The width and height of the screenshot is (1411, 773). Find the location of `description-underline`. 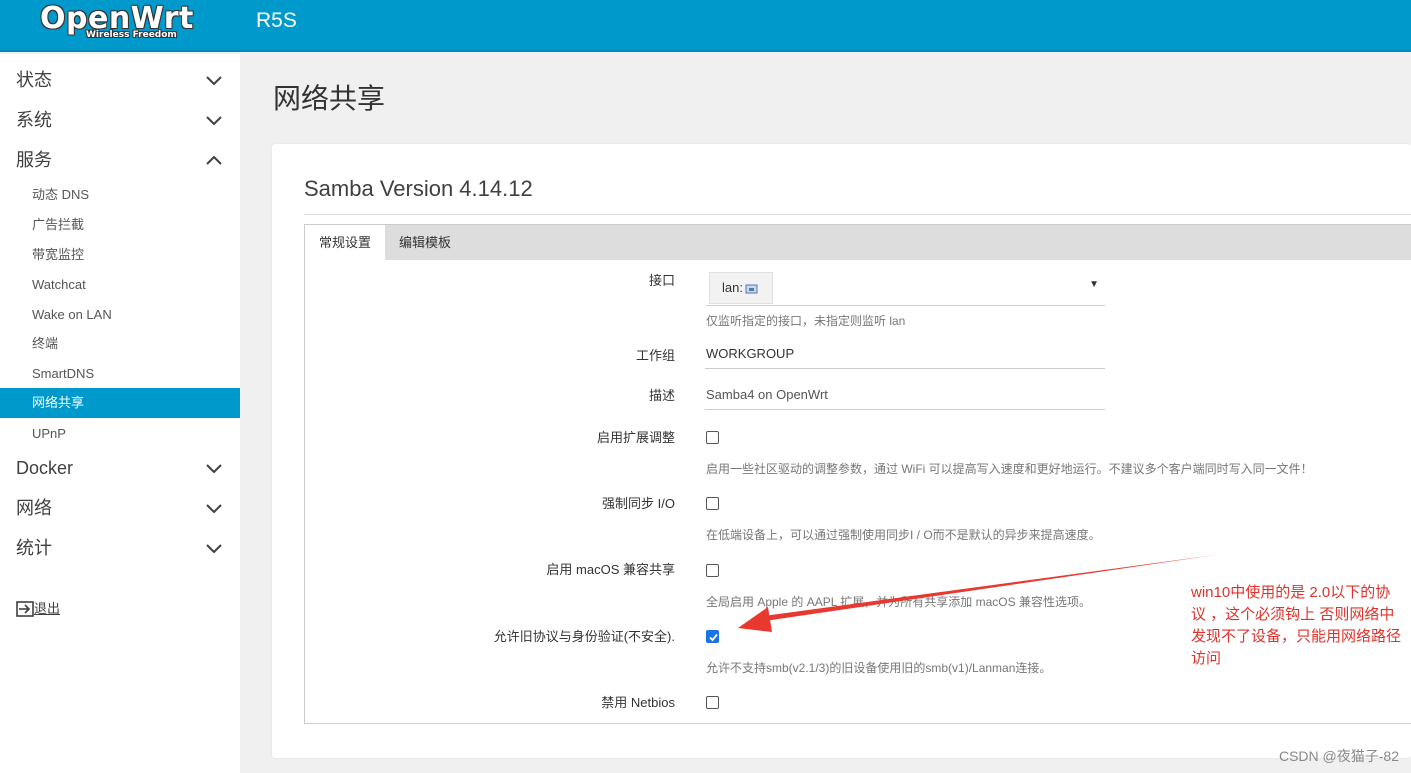

description-underline is located at coordinates (905, 409).